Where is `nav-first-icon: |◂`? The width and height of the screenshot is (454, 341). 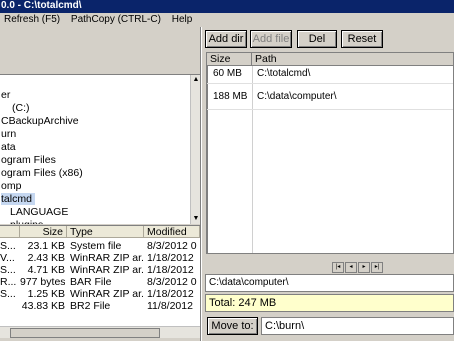 nav-first-icon: |◂ is located at coordinates (338, 267).